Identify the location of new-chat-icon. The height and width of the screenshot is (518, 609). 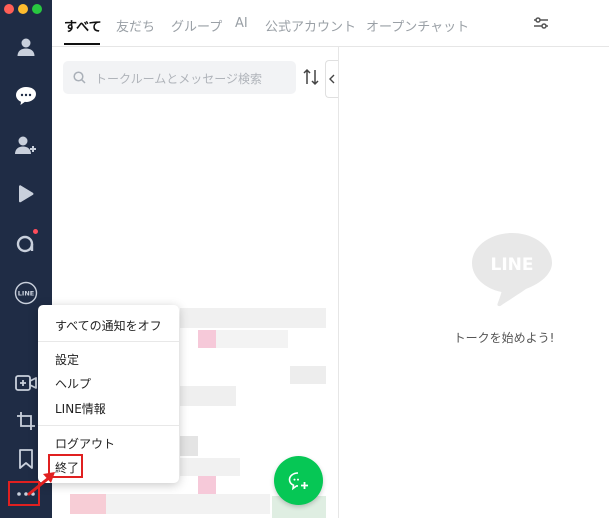
(298, 480).